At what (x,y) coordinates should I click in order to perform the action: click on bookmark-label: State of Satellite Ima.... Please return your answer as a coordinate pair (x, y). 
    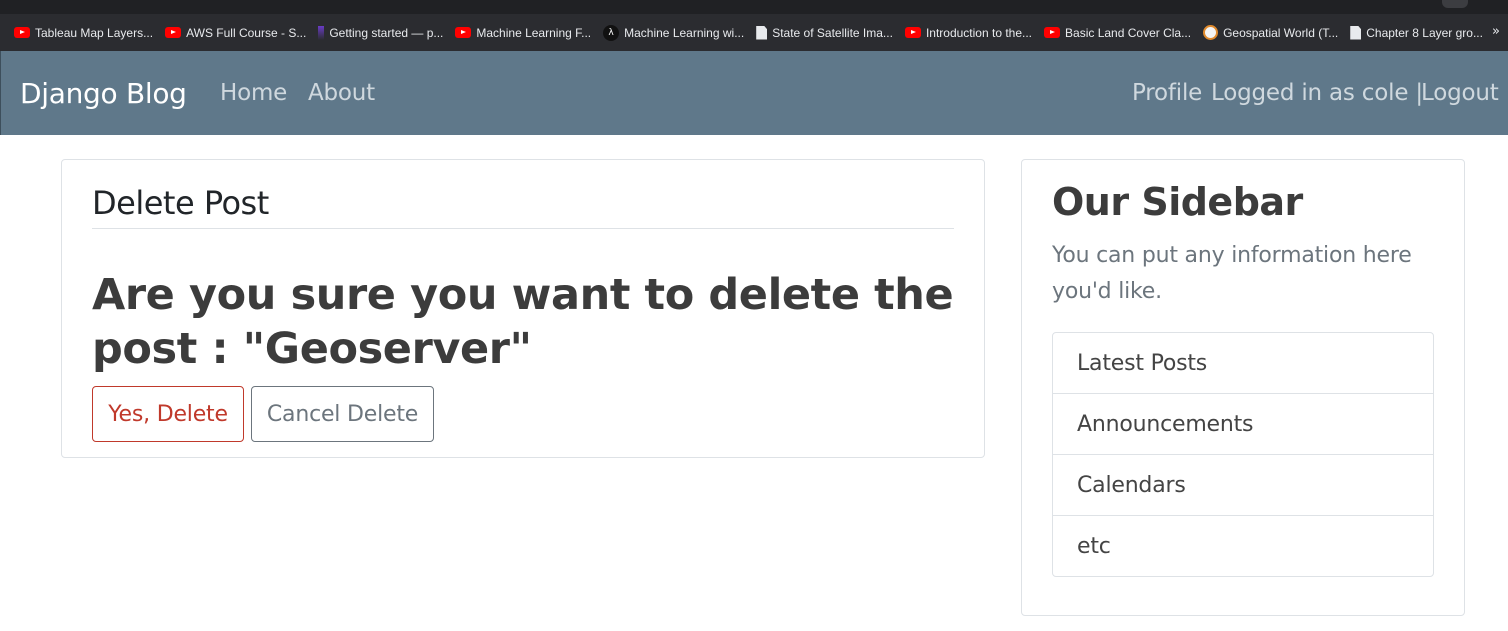
    Looking at the image, I should click on (832, 32).